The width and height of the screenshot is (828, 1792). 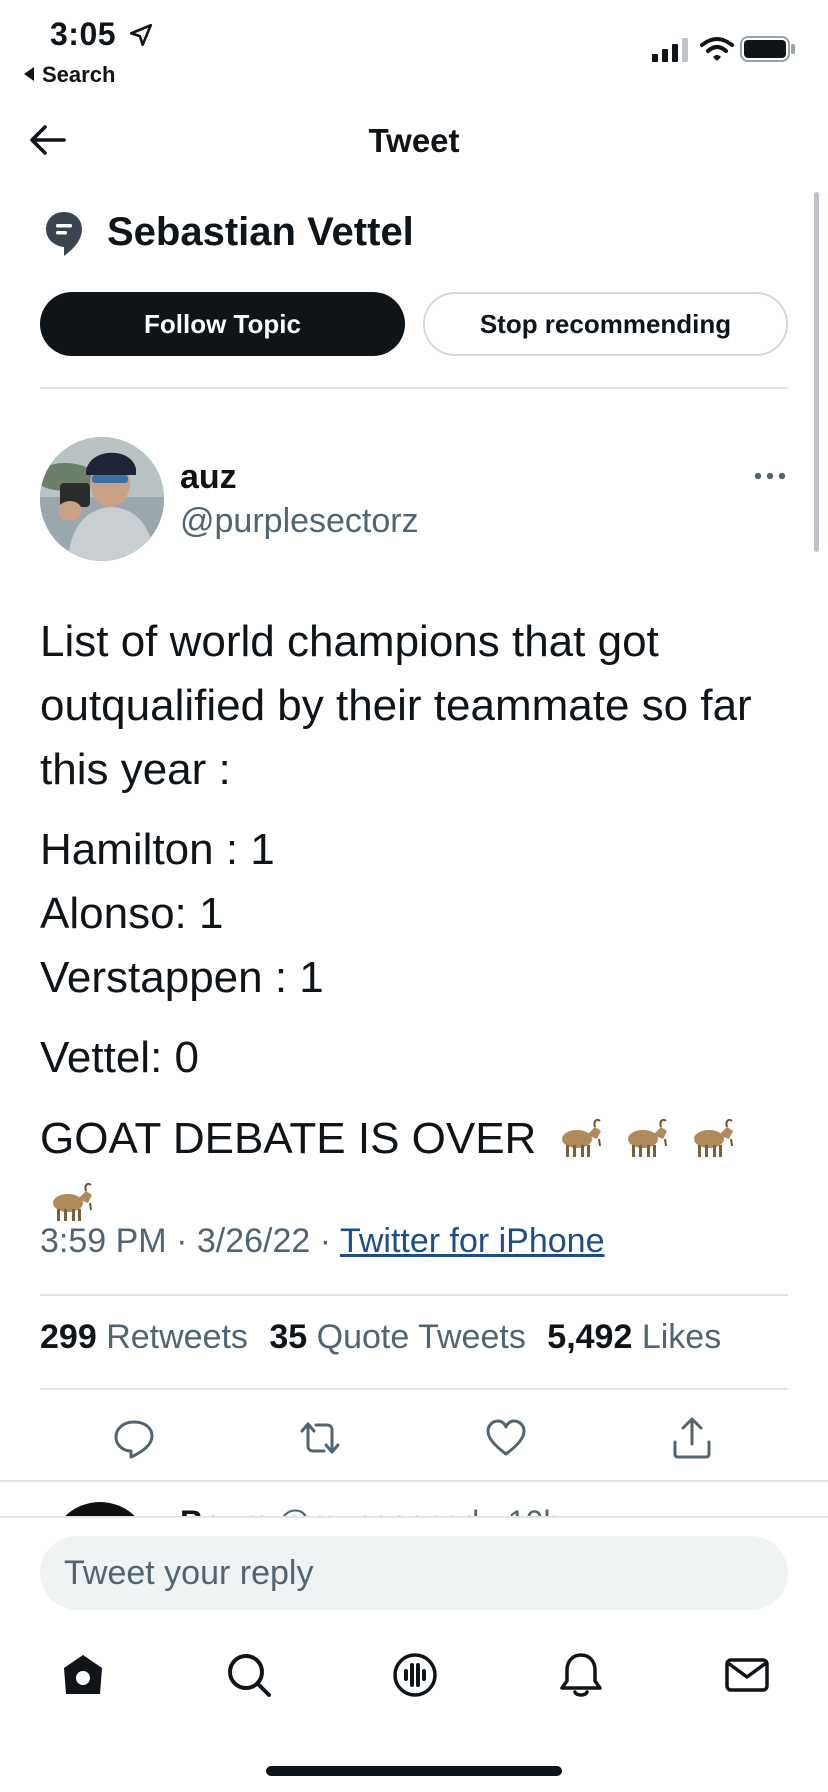 I want to click on back-app-label: Search, so click(x=79, y=74).